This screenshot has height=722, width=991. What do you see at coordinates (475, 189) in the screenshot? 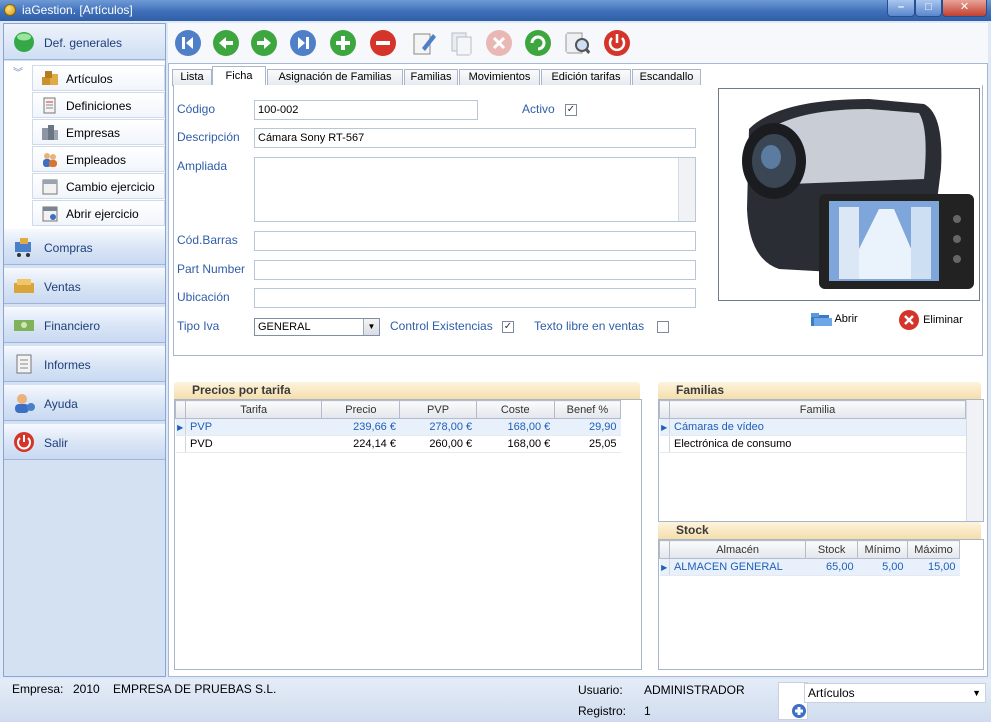
I see `ampliada-textarea` at bounding box center [475, 189].